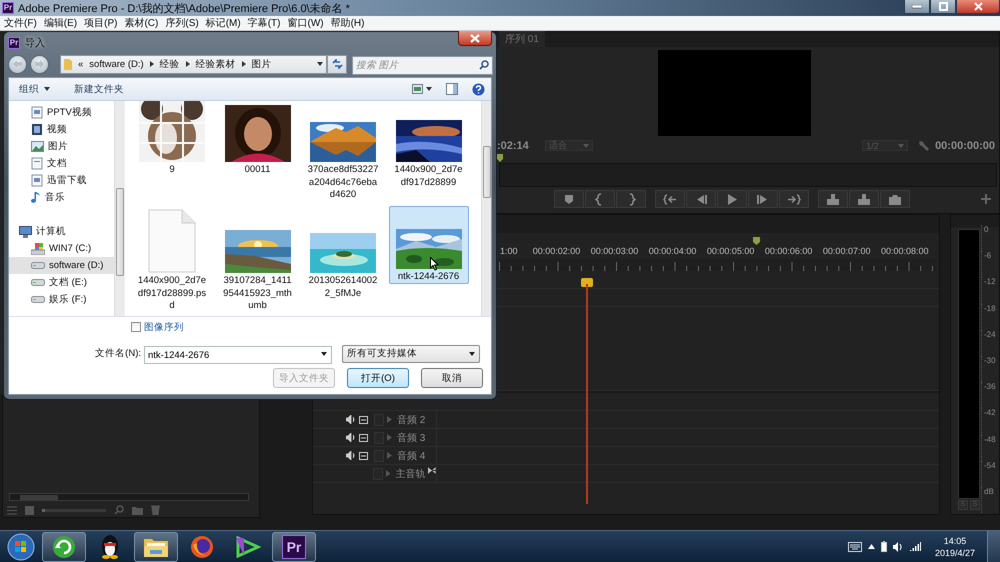 This screenshot has height=562, width=1000. What do you see at coordinates (61, 299) in the screenshot?
I see `nav-item: 娱乐 (F:)` at bounding box center [61, 299].